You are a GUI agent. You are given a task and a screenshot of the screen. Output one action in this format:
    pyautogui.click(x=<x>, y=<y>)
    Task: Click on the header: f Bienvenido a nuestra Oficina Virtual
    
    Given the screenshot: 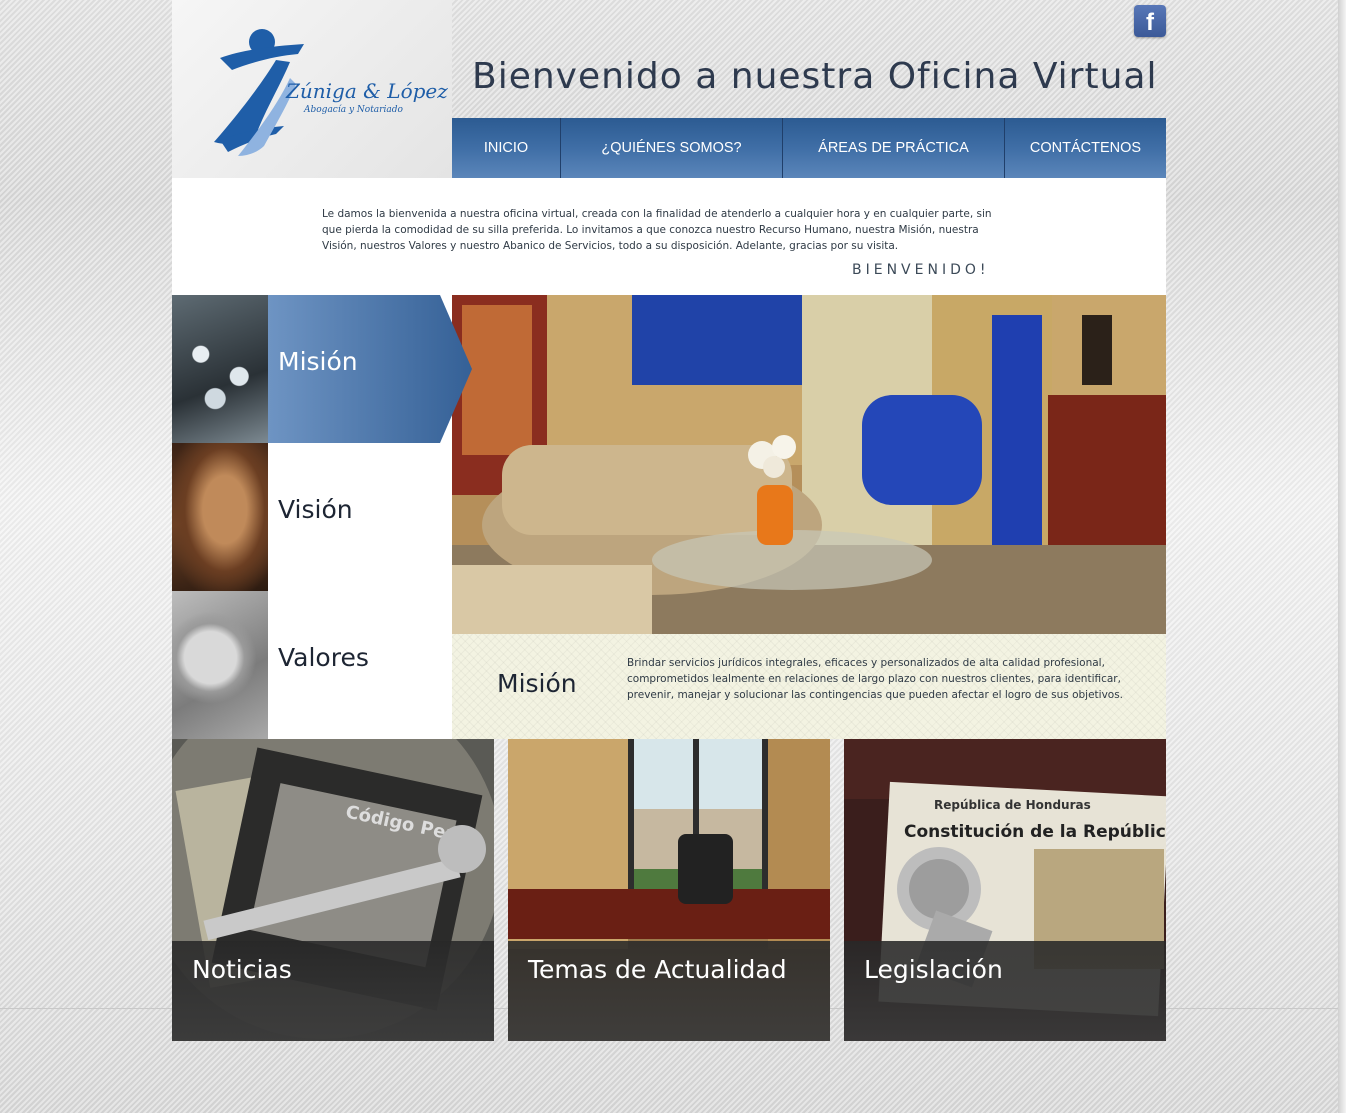 What is the action you would take?
    pyautogui.click(x=809, y=59)
    